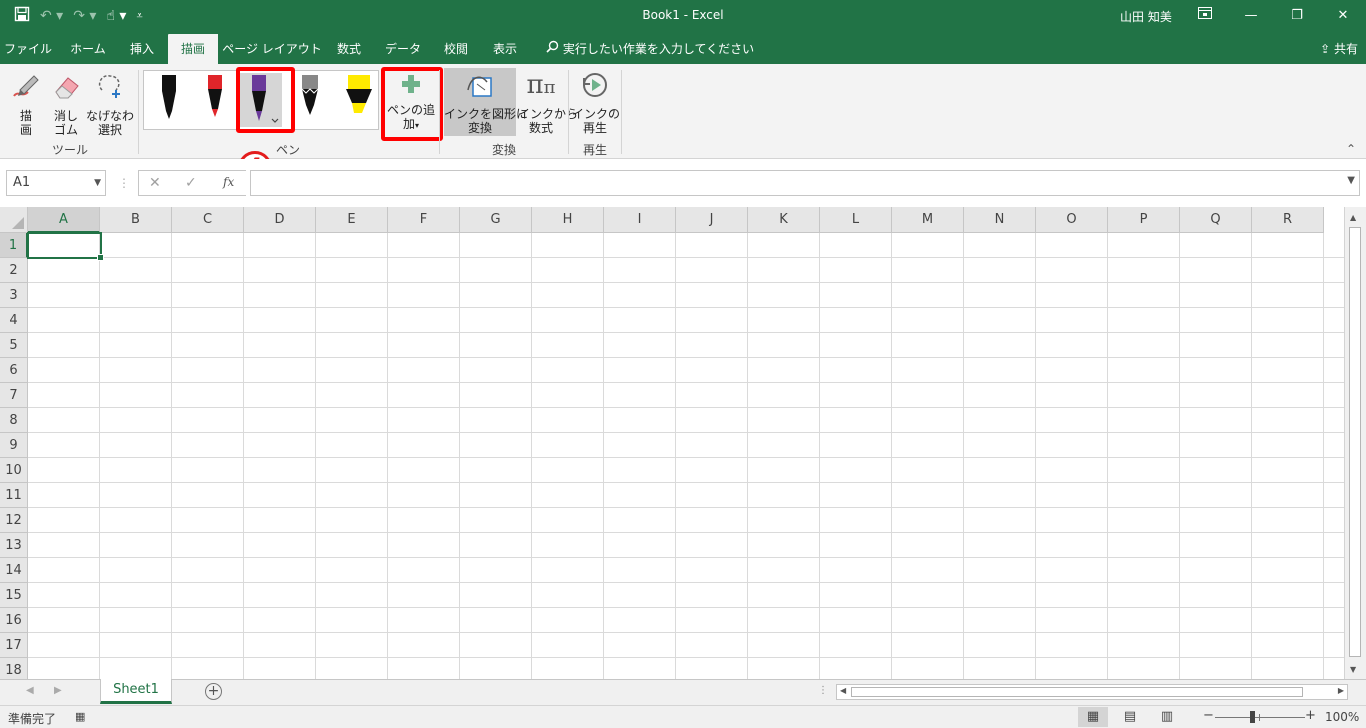 This screenshot has height=728, width=1366. I want to click on enter-icon: ✓, so click(191, 183).